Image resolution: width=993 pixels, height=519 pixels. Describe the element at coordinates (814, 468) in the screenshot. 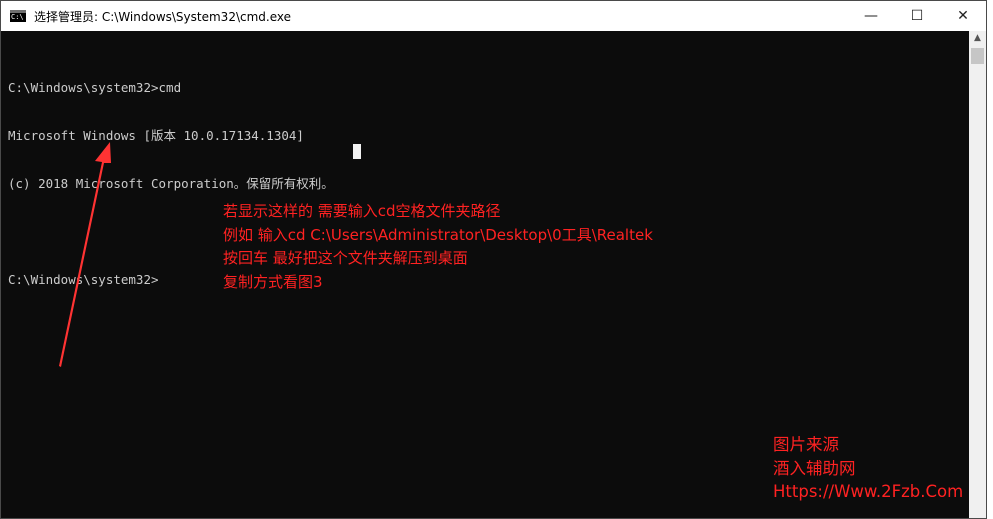

I see `watermark-line: 酒入辅助网` at that location.